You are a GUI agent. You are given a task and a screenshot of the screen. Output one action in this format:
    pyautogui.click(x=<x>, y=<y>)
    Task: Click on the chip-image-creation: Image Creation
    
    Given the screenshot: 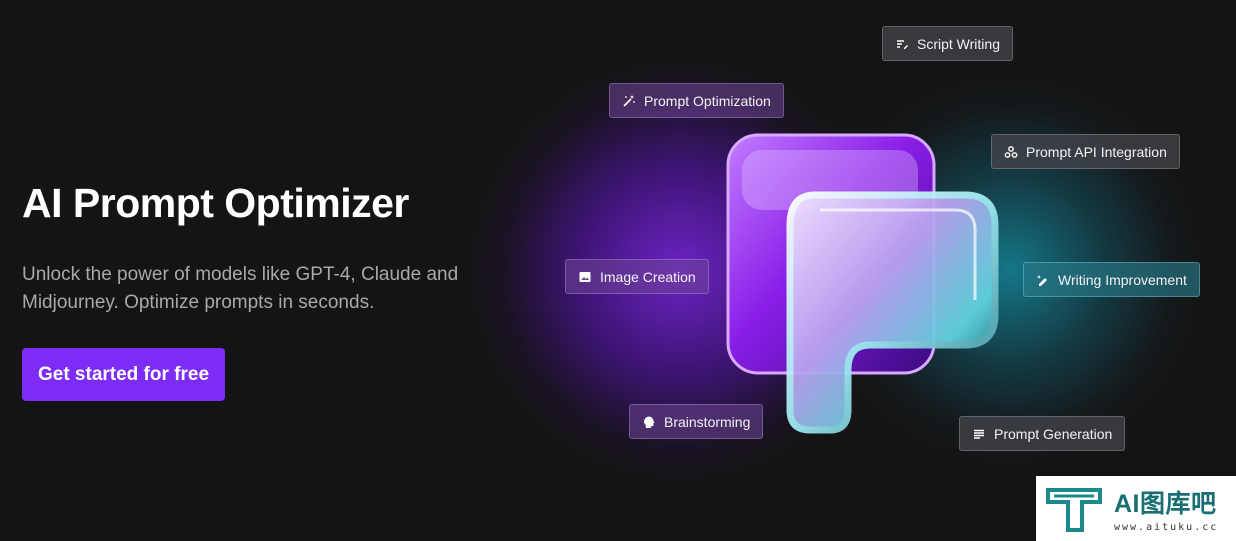 What is the action you would take?
    pyautogui.click(x=637, y=276)
    